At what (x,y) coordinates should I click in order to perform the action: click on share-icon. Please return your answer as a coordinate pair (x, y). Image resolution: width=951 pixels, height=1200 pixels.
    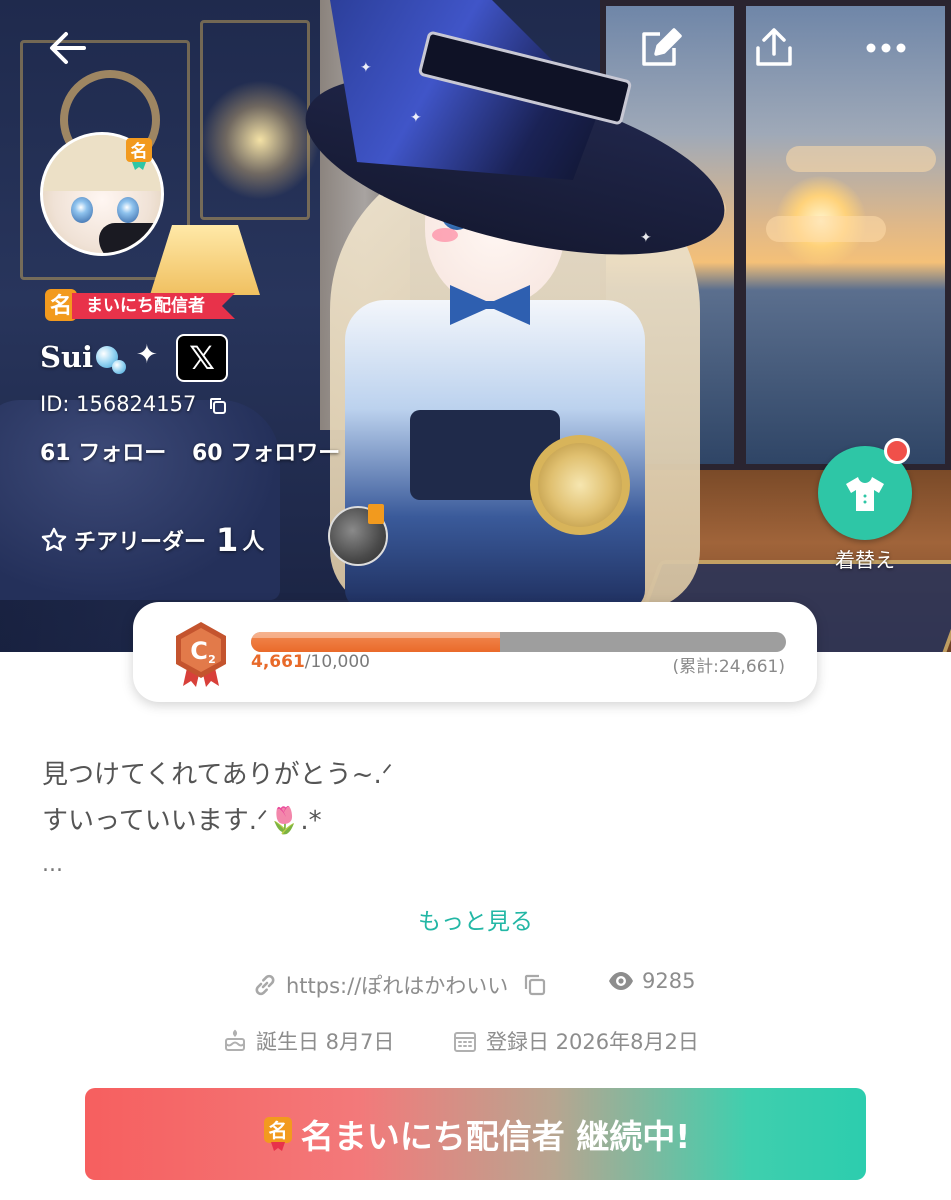
    Looking at the image, I should click on (774, 47).